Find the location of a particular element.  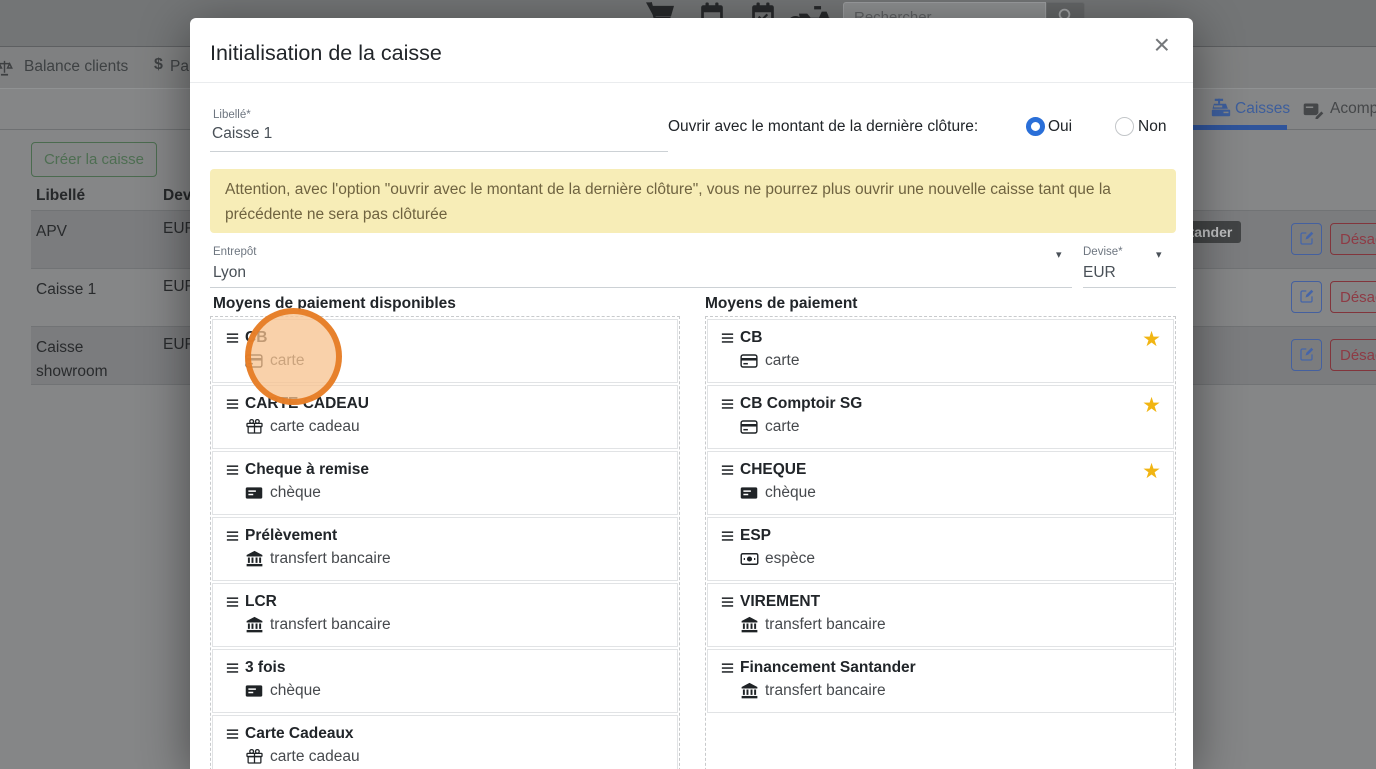

modal-header: Initialisation de la caisse × is located at coordinates (691, 50).